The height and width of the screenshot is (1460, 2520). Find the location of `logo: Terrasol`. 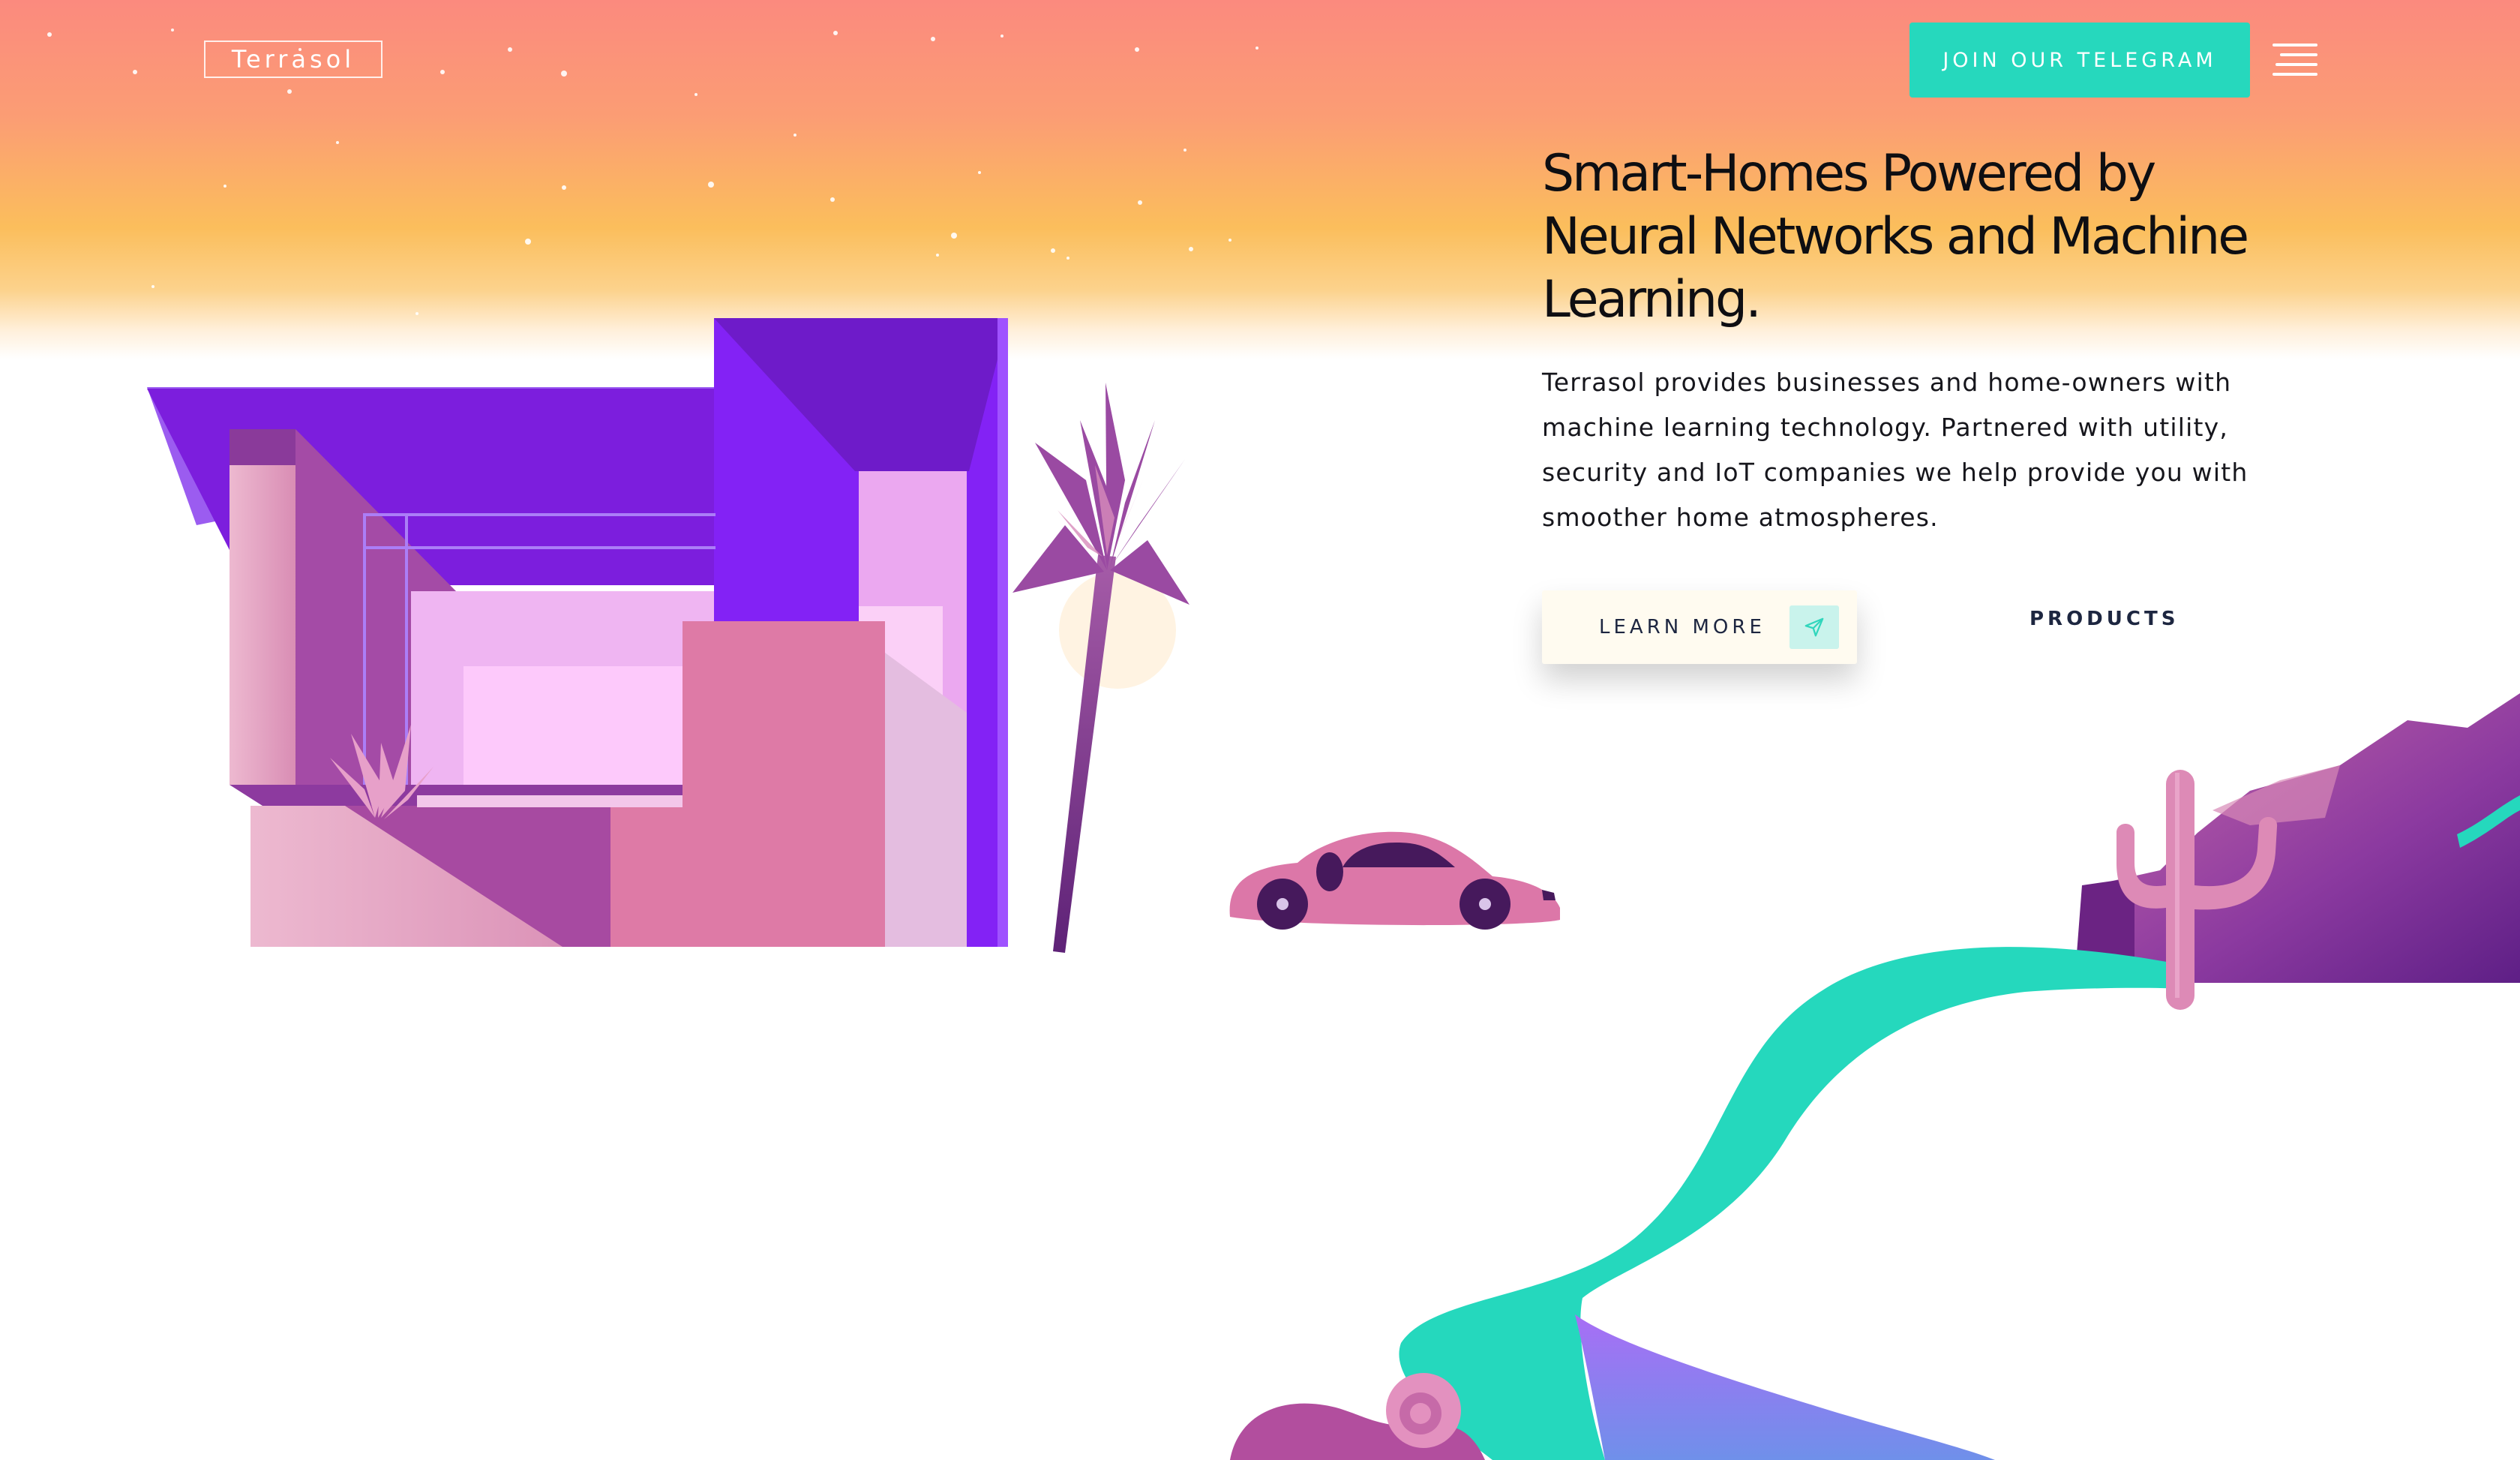

logo: Terrasol is located at coordinates (293, 59).